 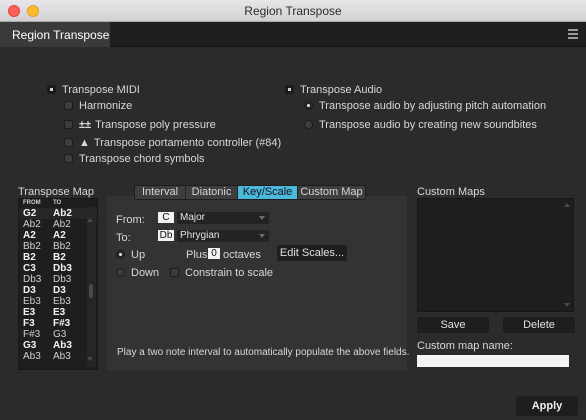 What do you see at coordinates (193, 217) in the screenshot?
I see `from-scale-value: Major` at bounding box center [193, 217].